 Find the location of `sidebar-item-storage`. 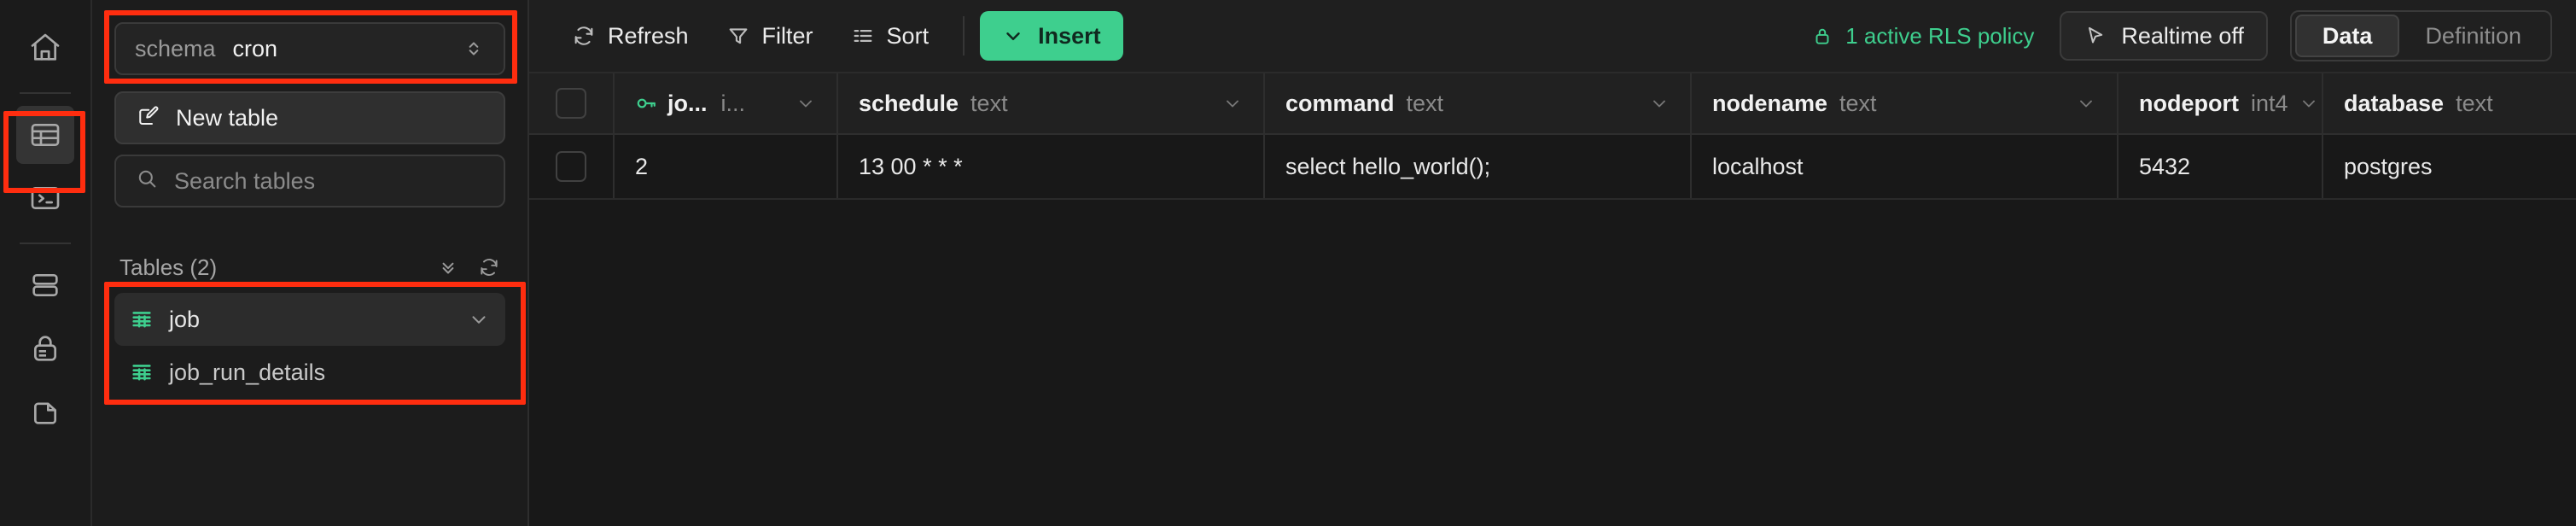

sidebar-item-storage is located at coordinates (45, 412).